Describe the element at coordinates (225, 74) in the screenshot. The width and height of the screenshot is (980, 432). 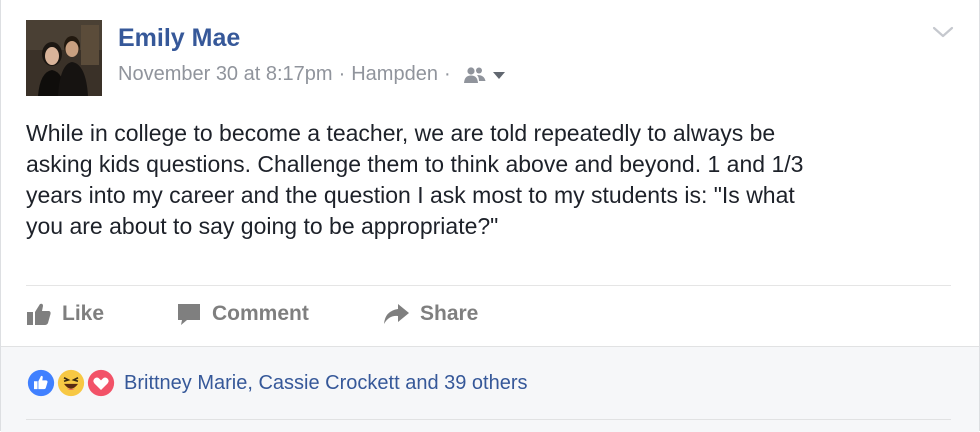
I see `post-timestamp: November 30 at 8:17pm` at that location.